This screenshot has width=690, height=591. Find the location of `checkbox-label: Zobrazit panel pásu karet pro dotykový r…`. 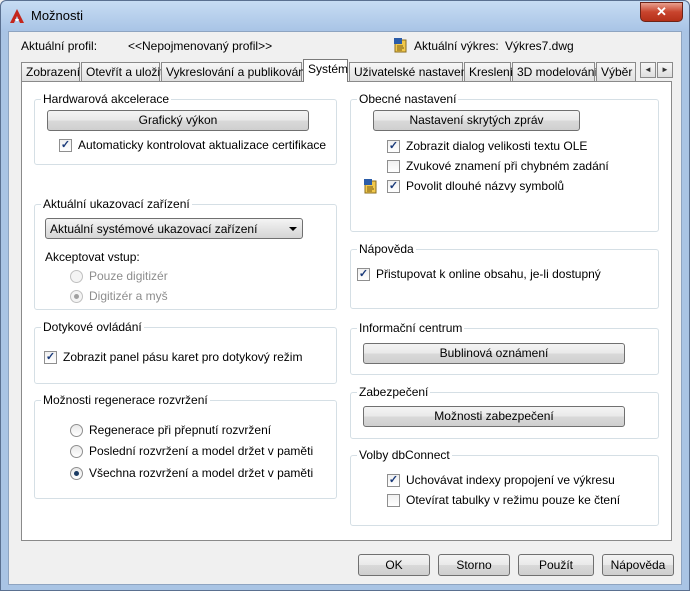

checkbox-label: Zobrazit panel pásu karet pro dotykový r… is located at coordinates (183, 357).